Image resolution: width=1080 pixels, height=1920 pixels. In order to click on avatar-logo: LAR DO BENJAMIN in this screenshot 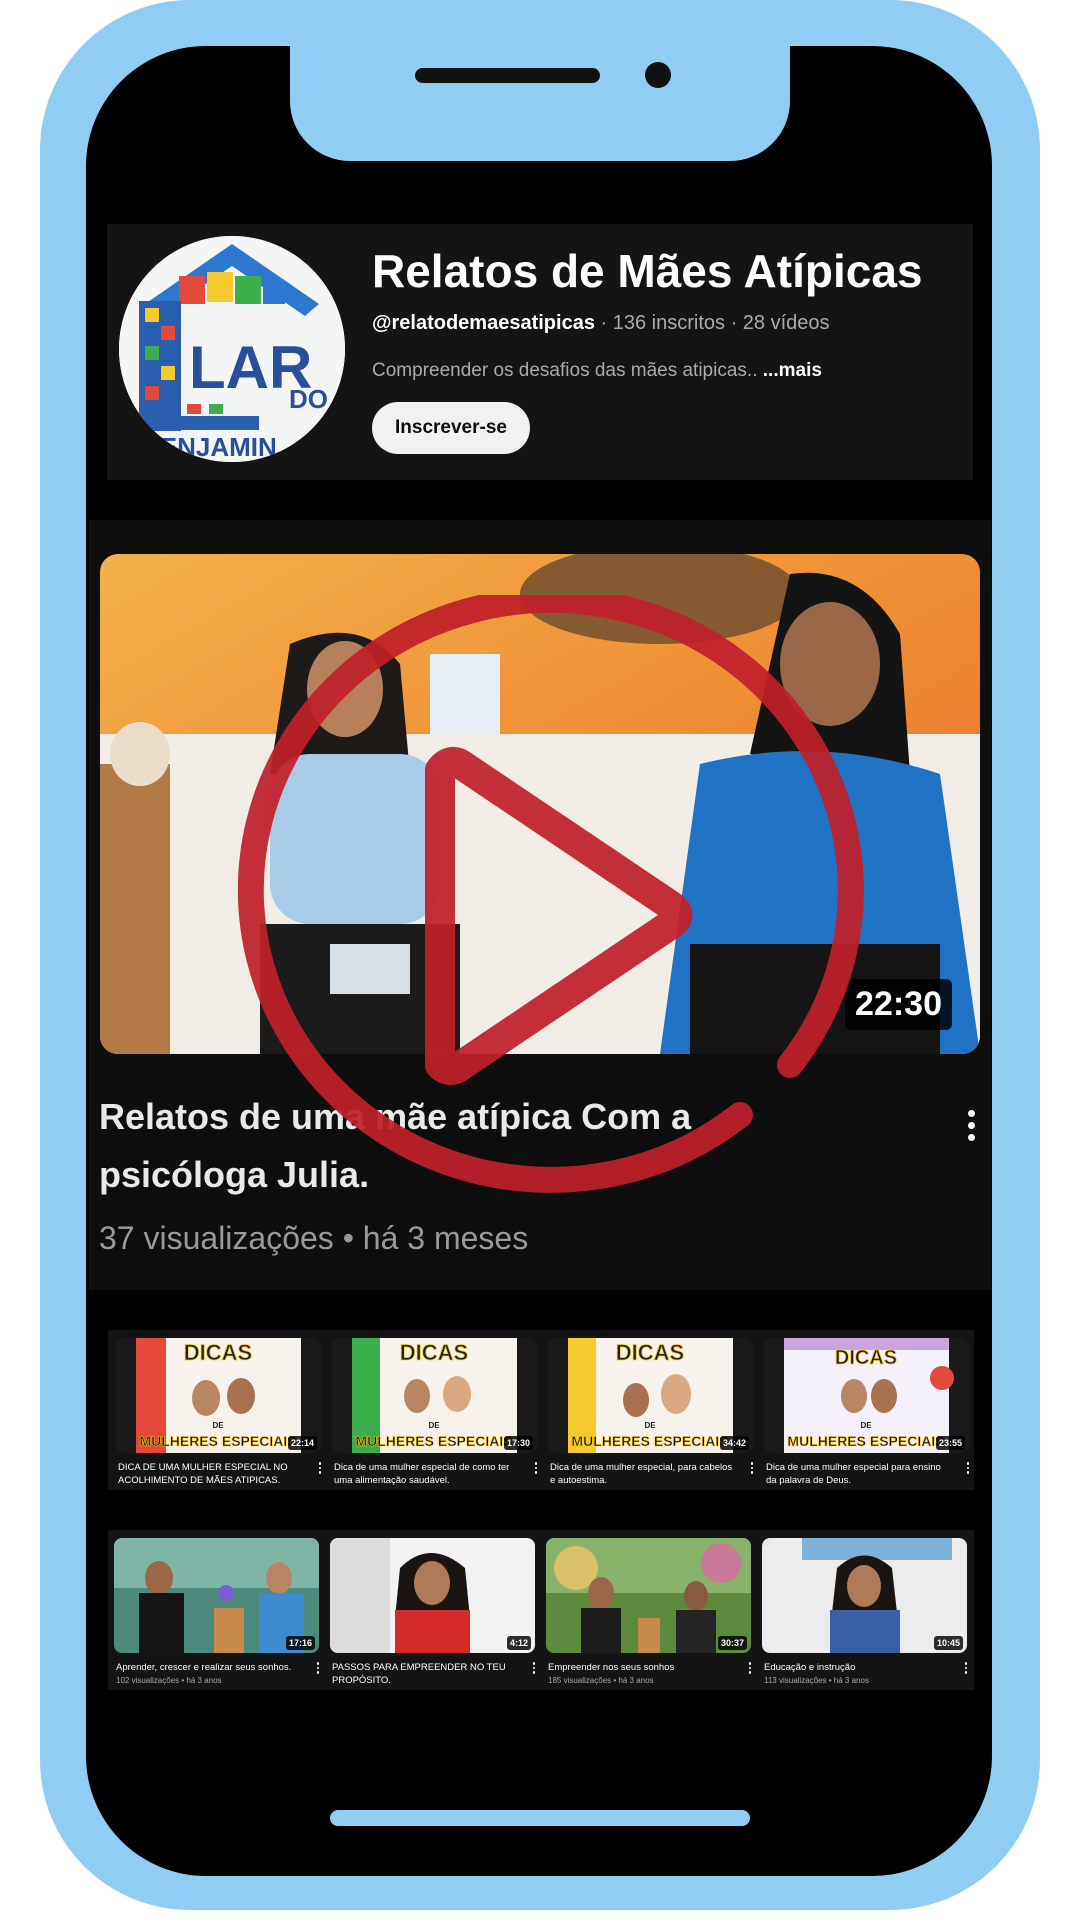, I will do `click(232, 349)`.